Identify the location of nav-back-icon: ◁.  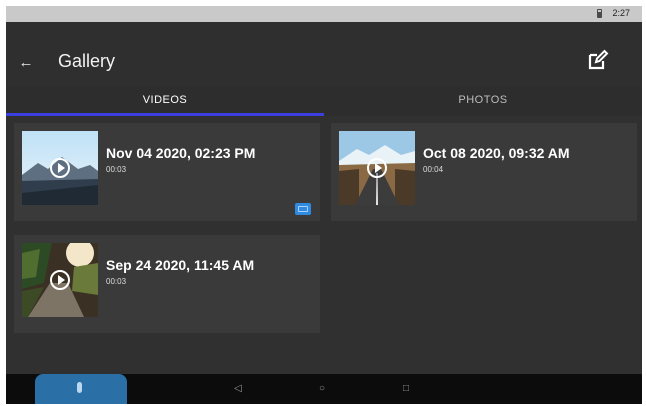
(238, 389).